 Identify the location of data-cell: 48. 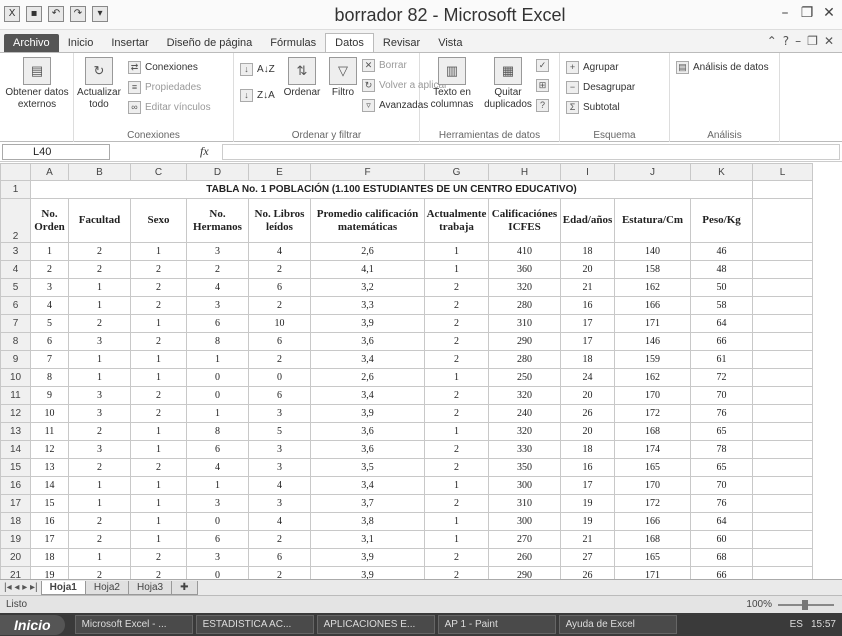
(721, 269).